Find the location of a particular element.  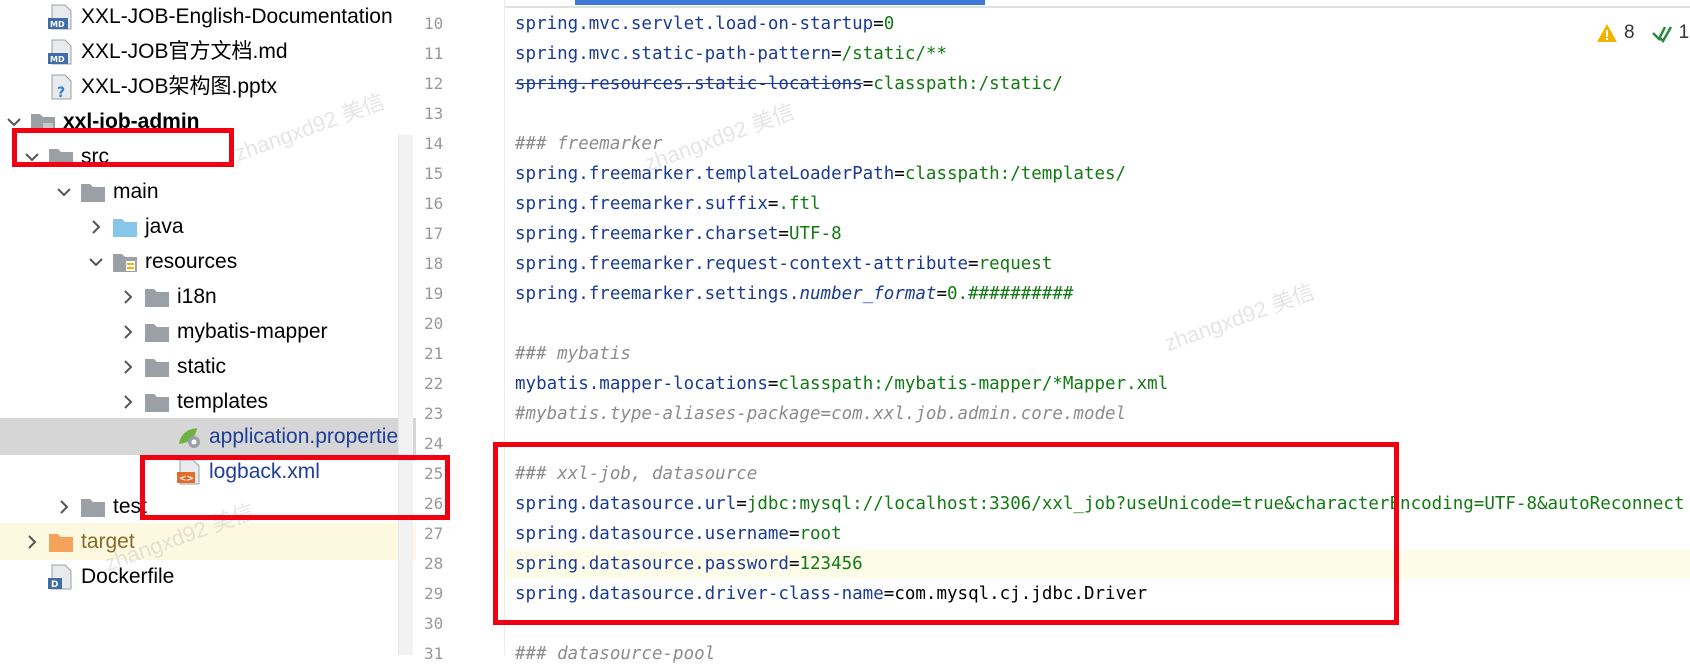

tree-item-label: templates is located at coordinates (223, 401).